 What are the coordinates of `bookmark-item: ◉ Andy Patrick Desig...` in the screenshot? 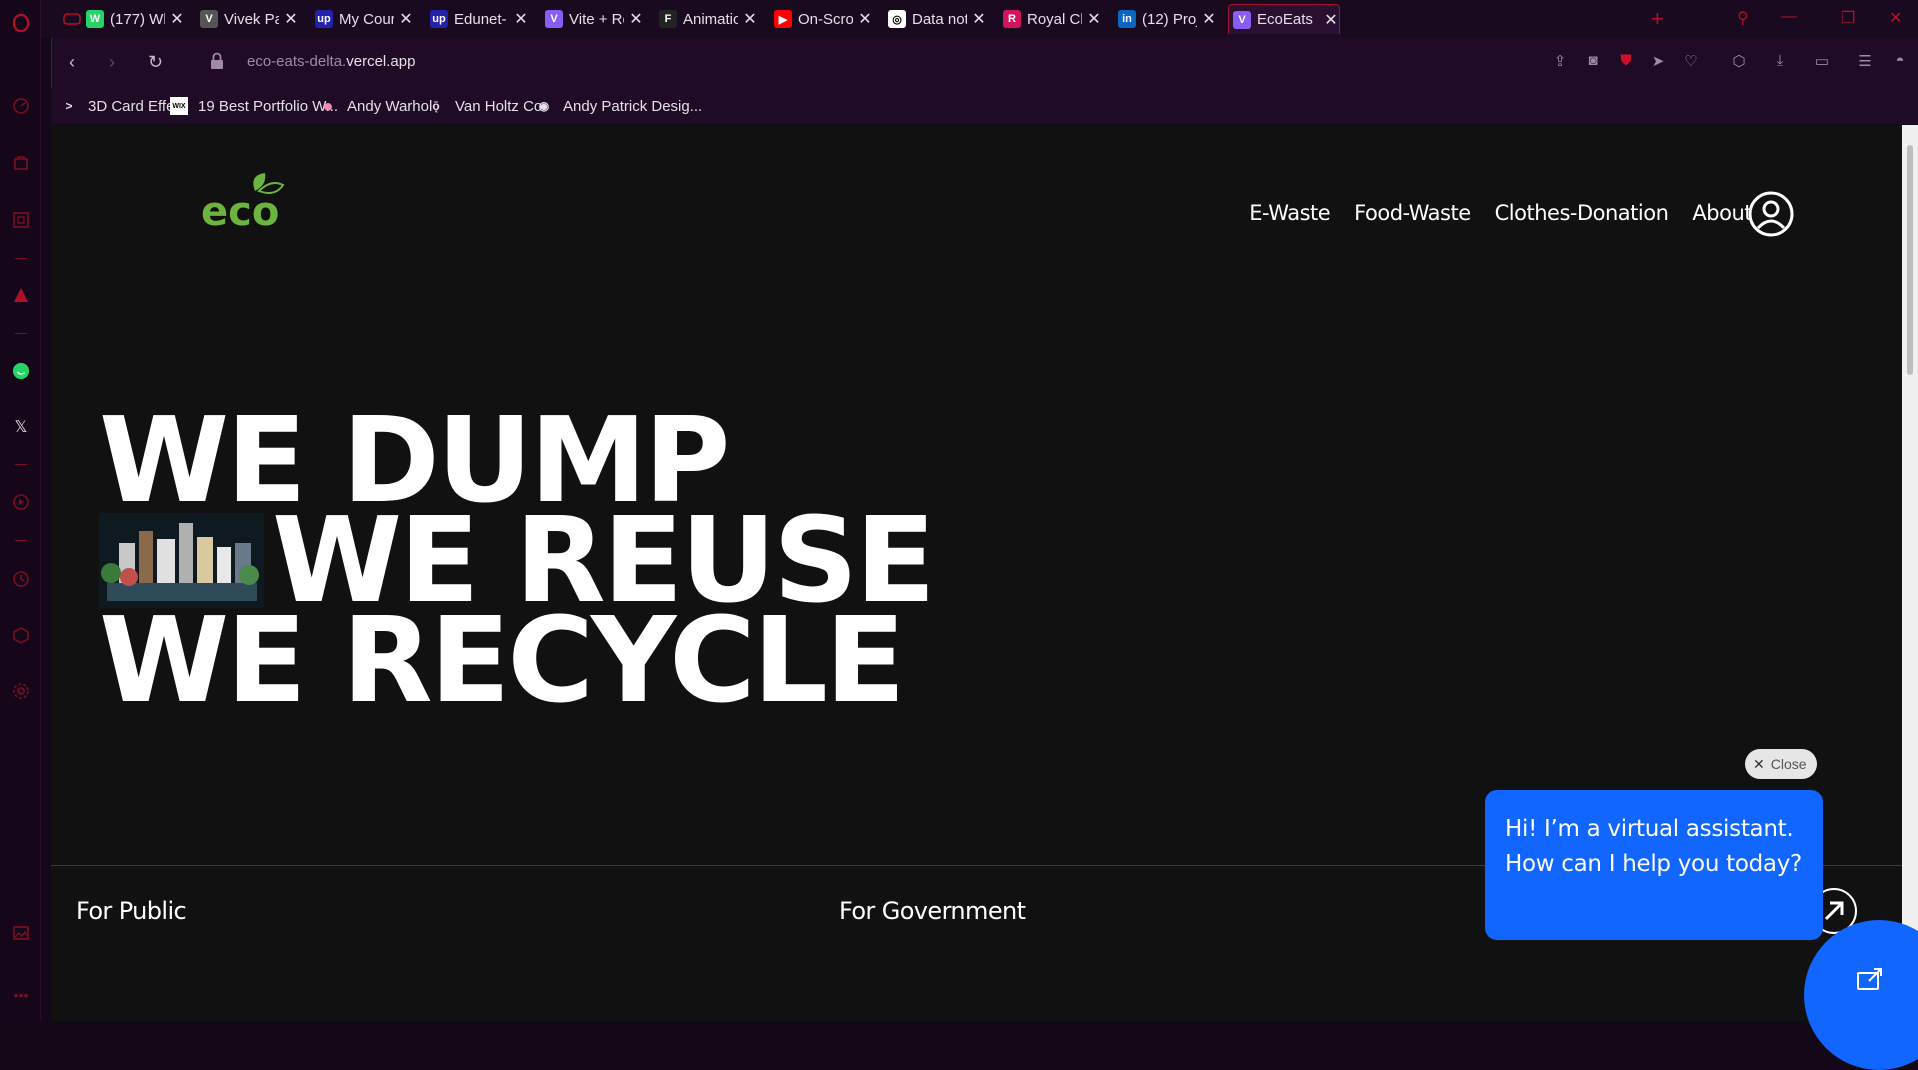 It's located at (618, 106).